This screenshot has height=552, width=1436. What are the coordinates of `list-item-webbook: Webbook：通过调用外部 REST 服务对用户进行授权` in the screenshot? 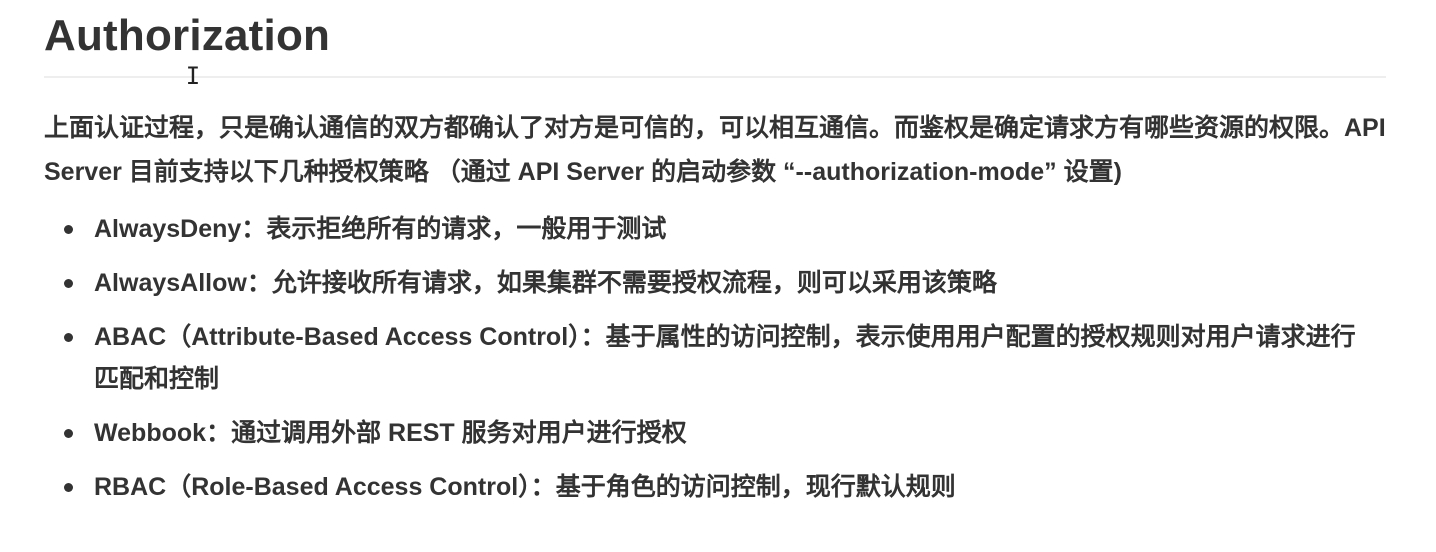 It's located at (719, 433).